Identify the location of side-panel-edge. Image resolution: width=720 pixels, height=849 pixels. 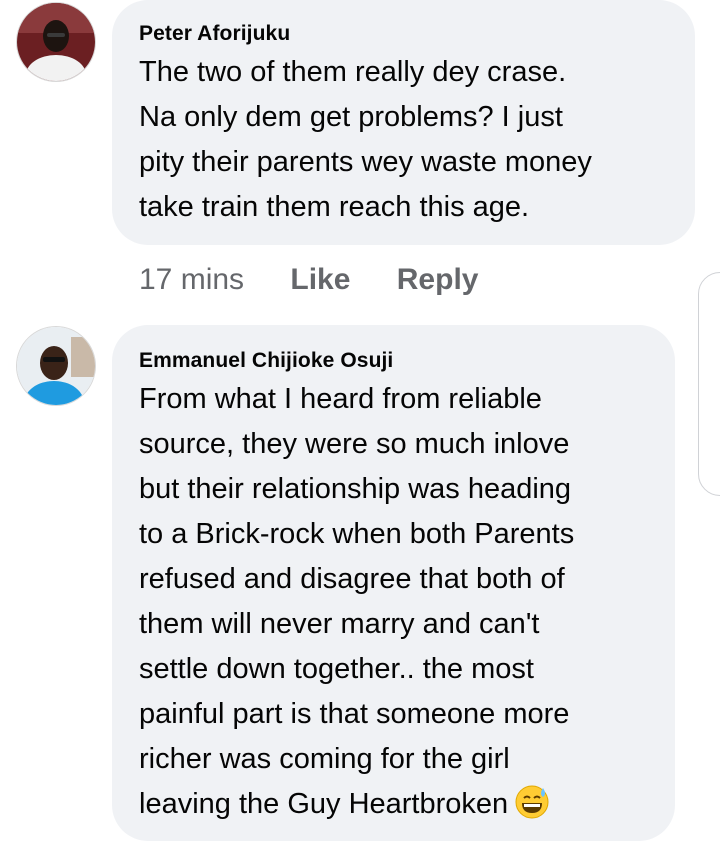
(709, 384).